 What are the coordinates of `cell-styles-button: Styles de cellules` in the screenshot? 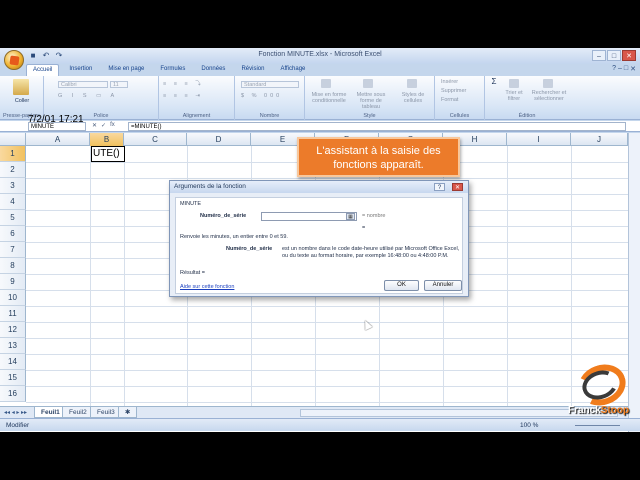 It's located at (413, 98).